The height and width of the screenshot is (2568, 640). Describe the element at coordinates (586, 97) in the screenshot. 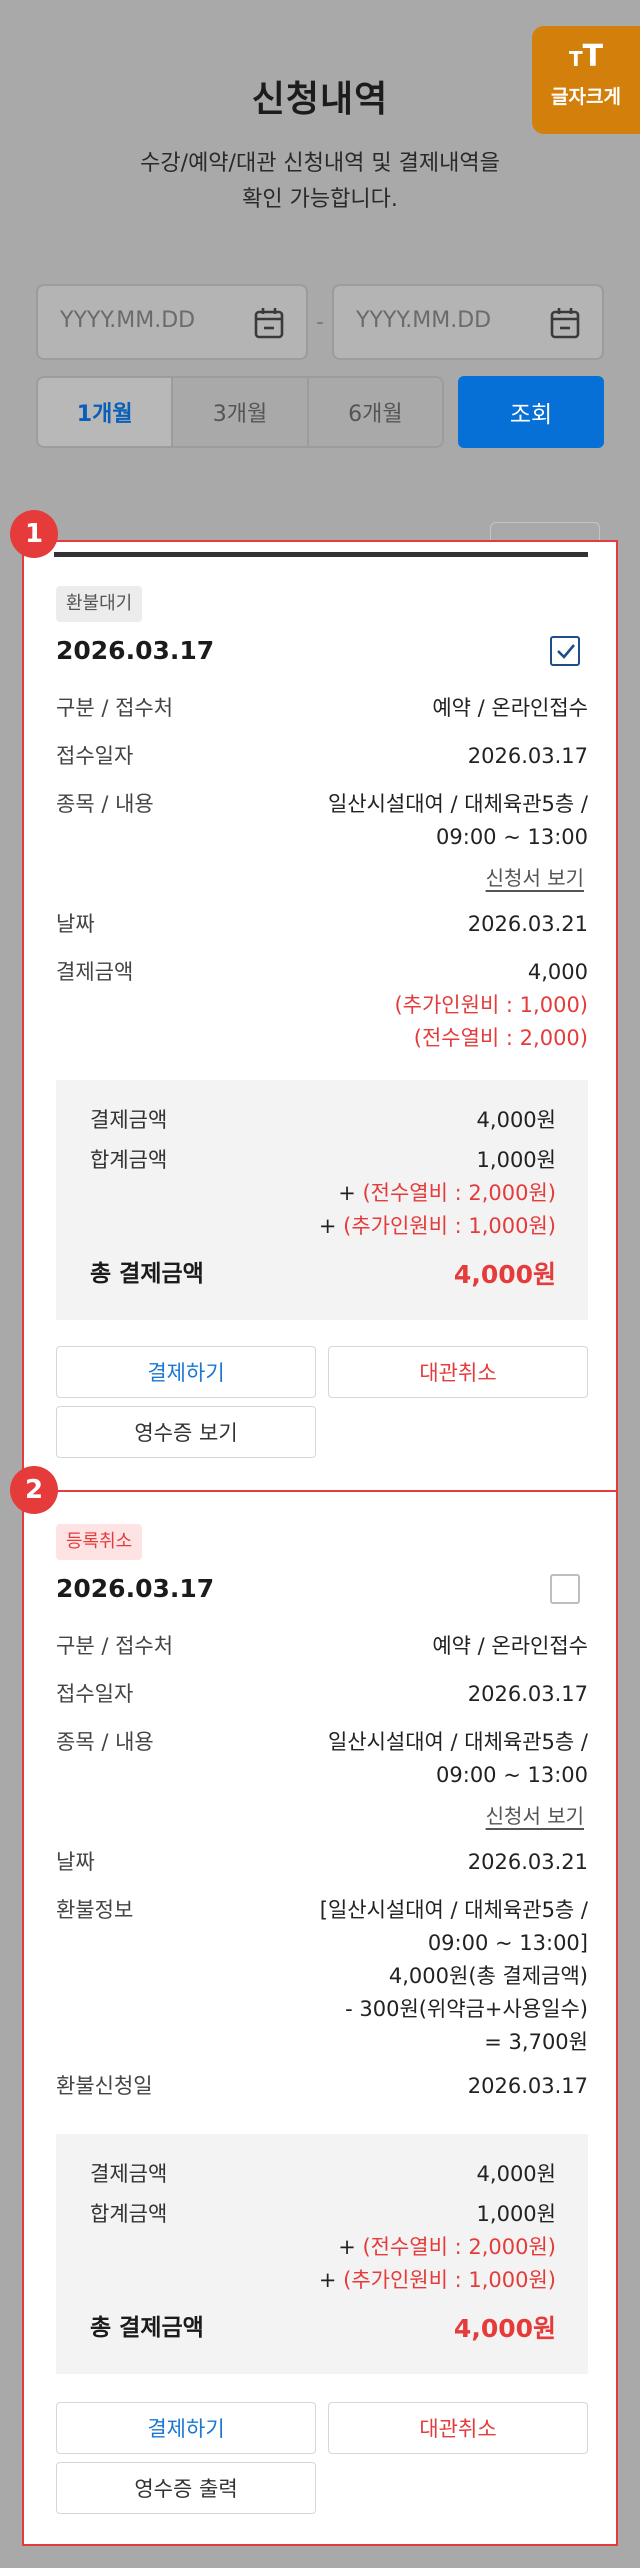

I see `font-size-button-label: 글자크게` at that location.